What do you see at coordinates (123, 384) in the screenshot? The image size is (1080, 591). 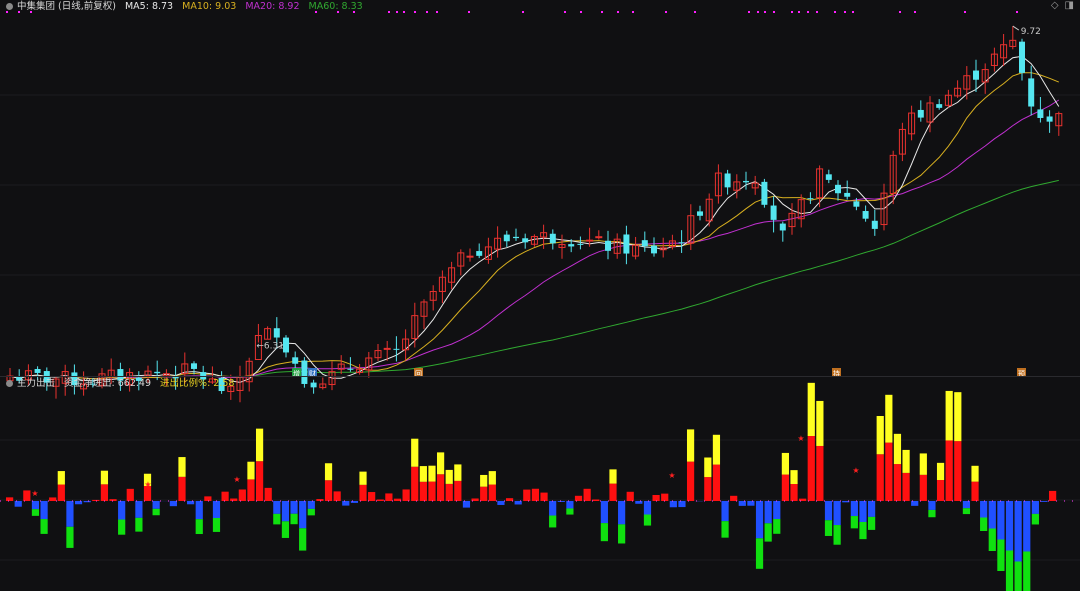 I see `indicator-header: 主力出击 资金净进出: 662.49 进出比例%: 2.58` at bounding box center [123, 384].